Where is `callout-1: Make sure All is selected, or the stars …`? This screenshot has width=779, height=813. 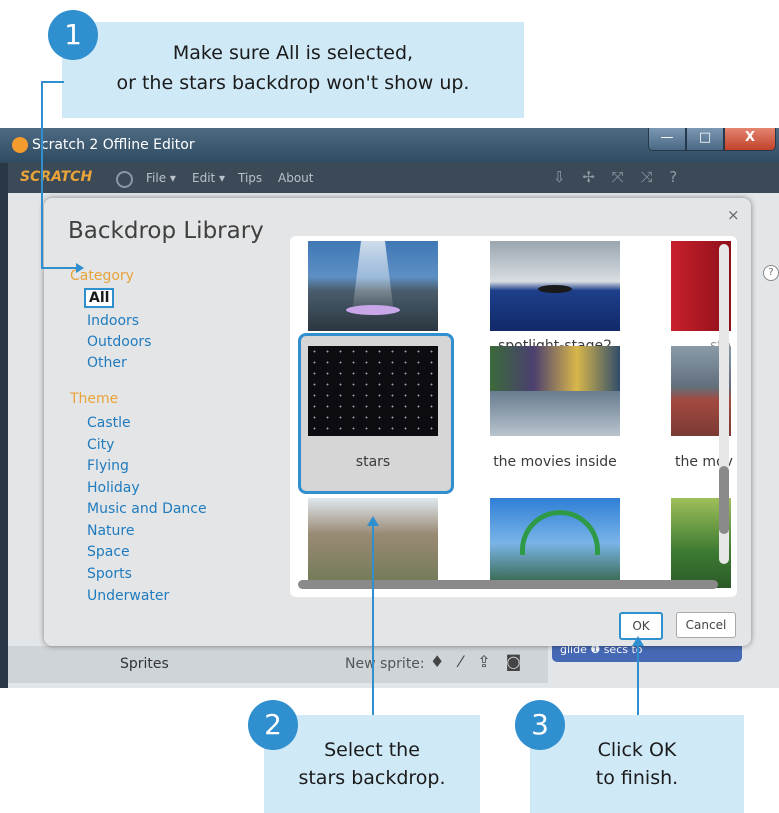 callout-1: Make sure All is selected, or the stars … is located at coordinates (293, 70).